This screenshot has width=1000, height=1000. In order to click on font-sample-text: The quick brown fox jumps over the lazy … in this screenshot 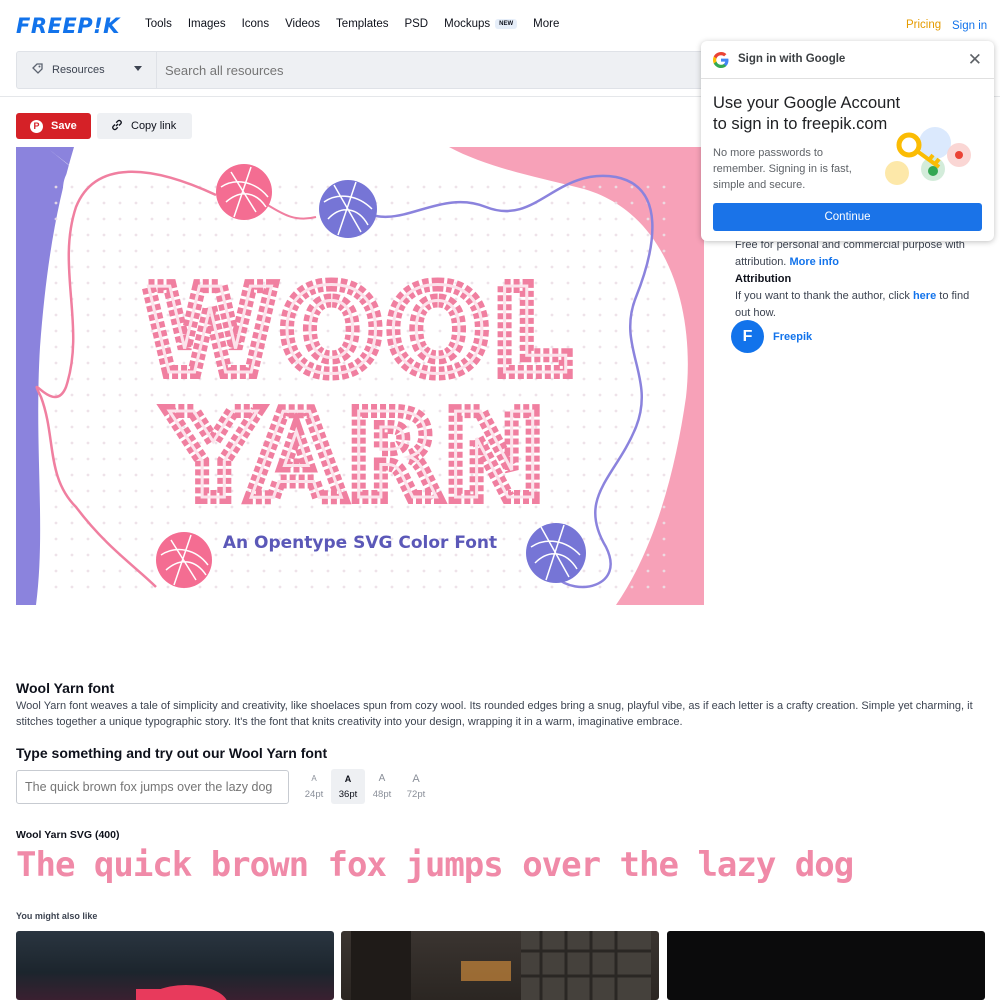, I will do `click(435, 865)`.